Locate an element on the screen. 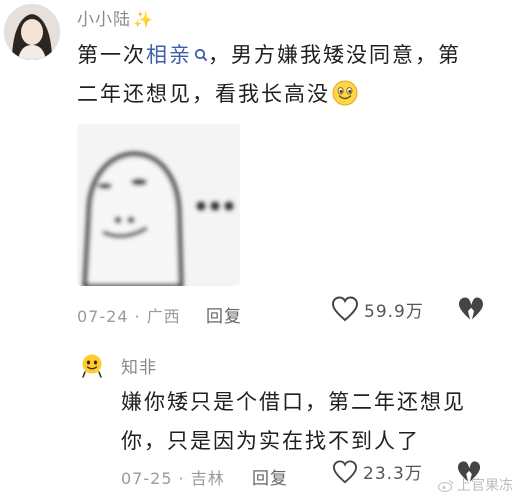 The image size is (515, 495). comment-text-line-1: 第一次相亲 ，男方嫌我矮没同意，第 is located at coordinates (269, 55).